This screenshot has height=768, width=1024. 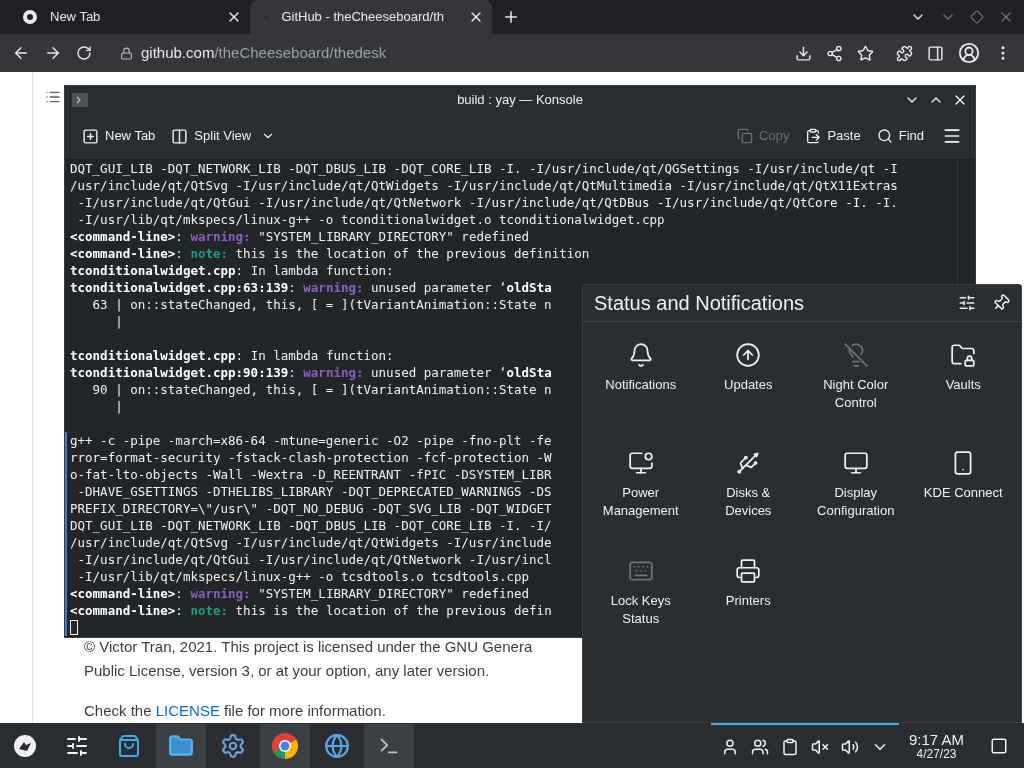 What do you see at coordinates (309, 647) in the screenshot?
I see `license-text: © Victor Tran, 2021. This project is licensed under the GNU Genera` at bounding box center [309, 647].